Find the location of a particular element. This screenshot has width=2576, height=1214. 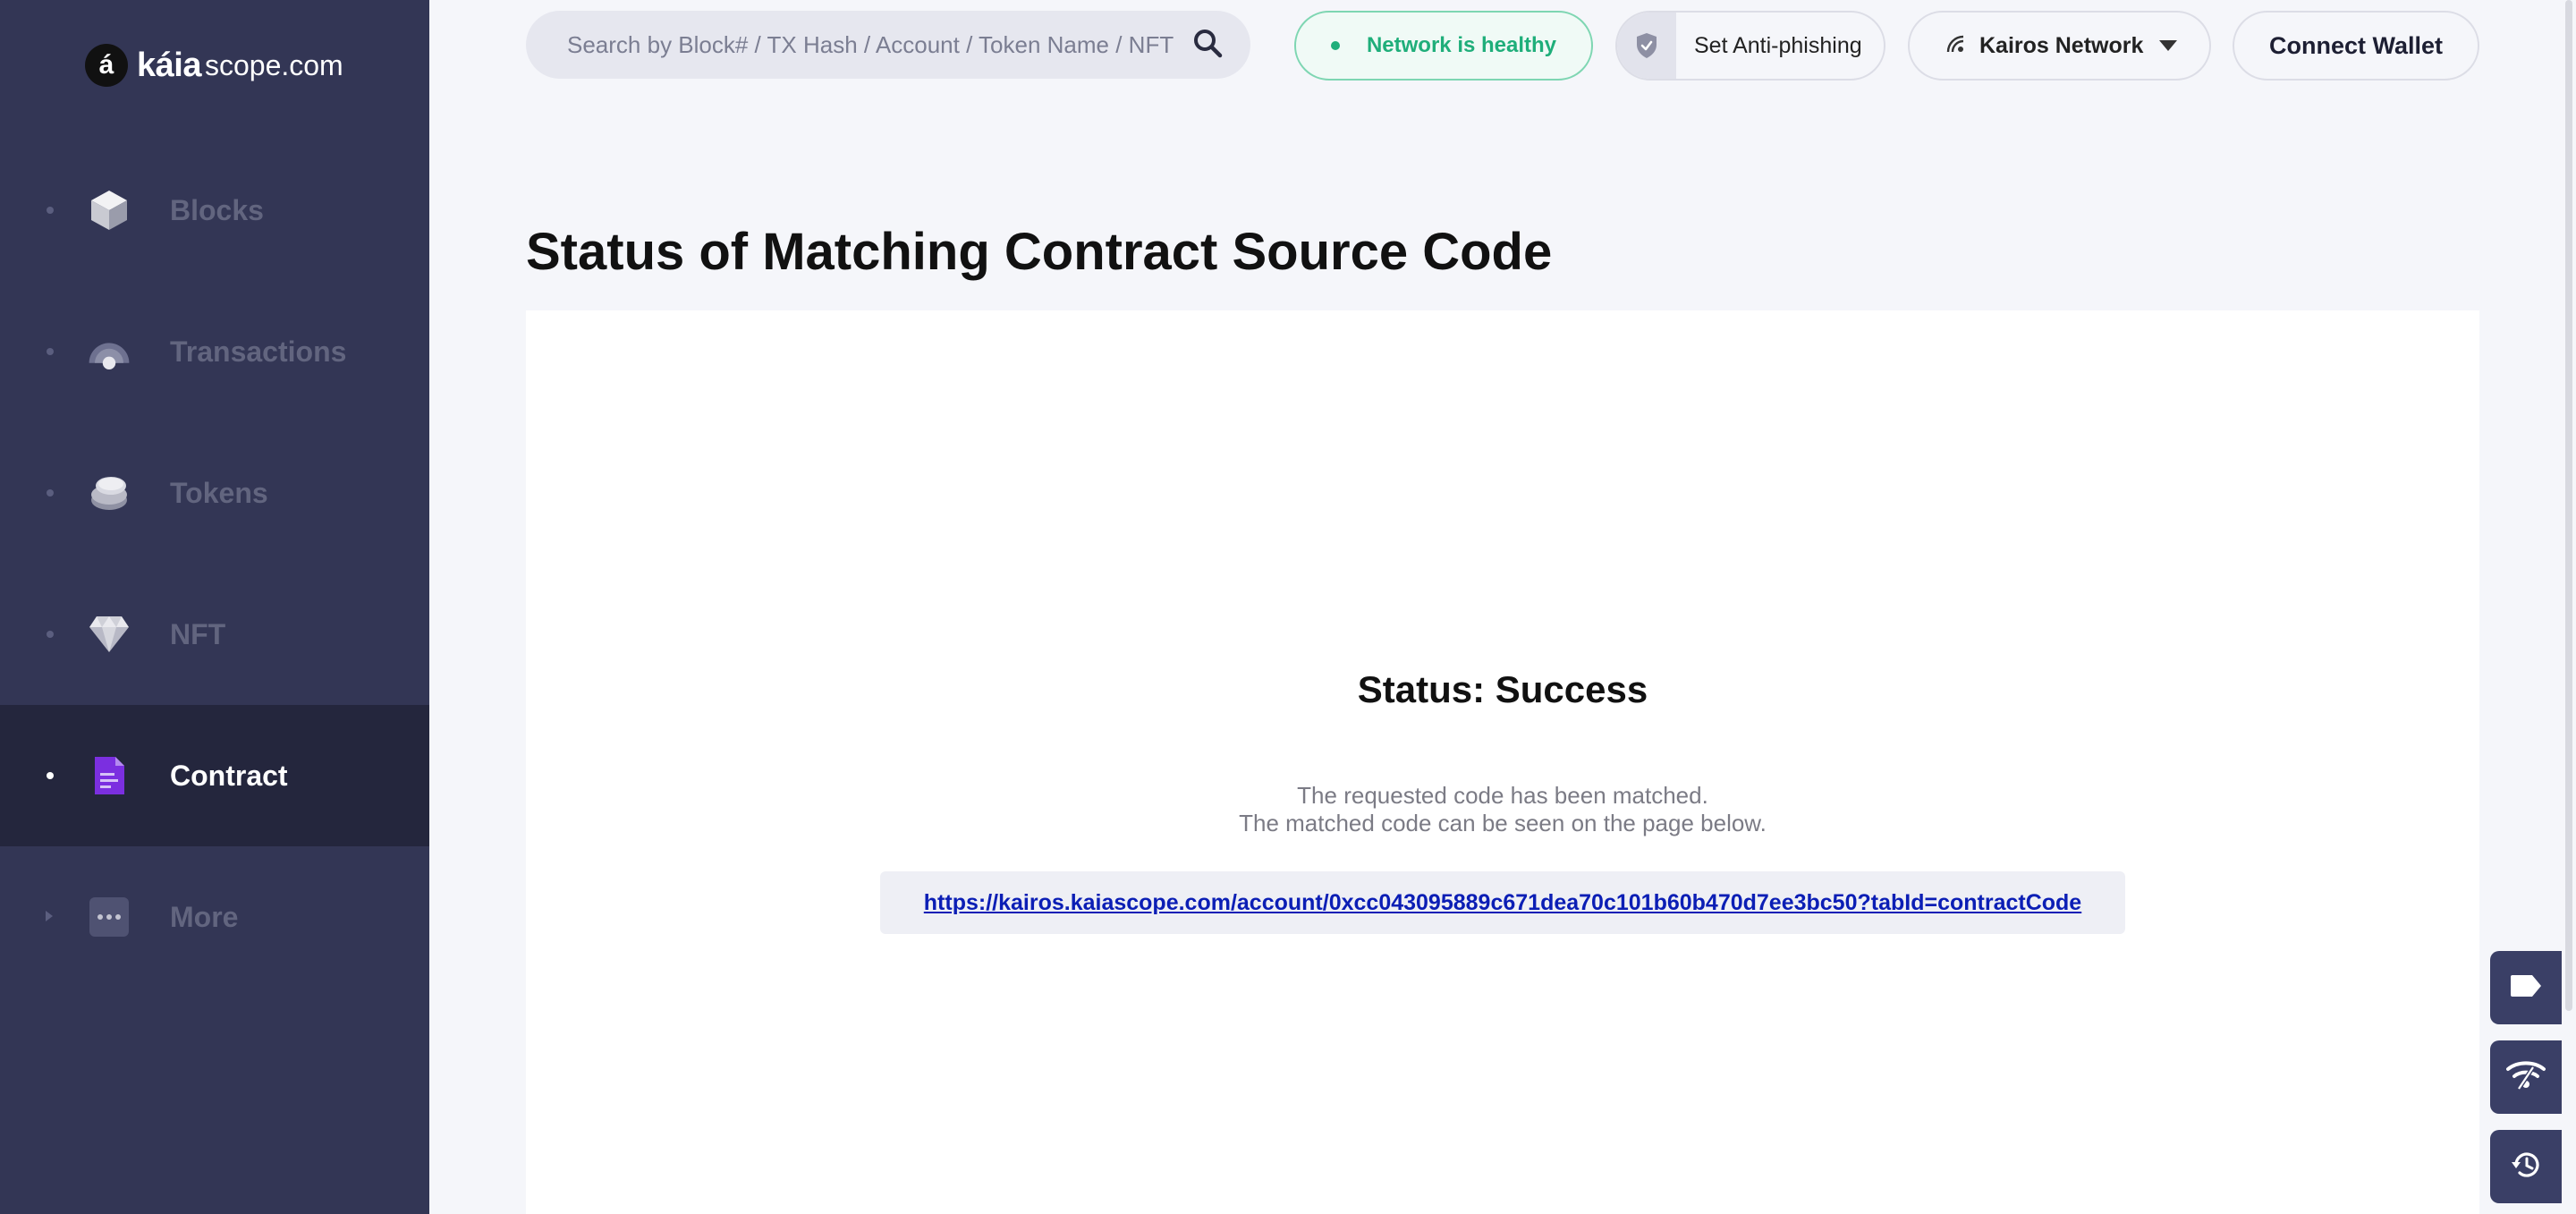

sidebar-item-contract: Contract is located at coordinates (214, 775).